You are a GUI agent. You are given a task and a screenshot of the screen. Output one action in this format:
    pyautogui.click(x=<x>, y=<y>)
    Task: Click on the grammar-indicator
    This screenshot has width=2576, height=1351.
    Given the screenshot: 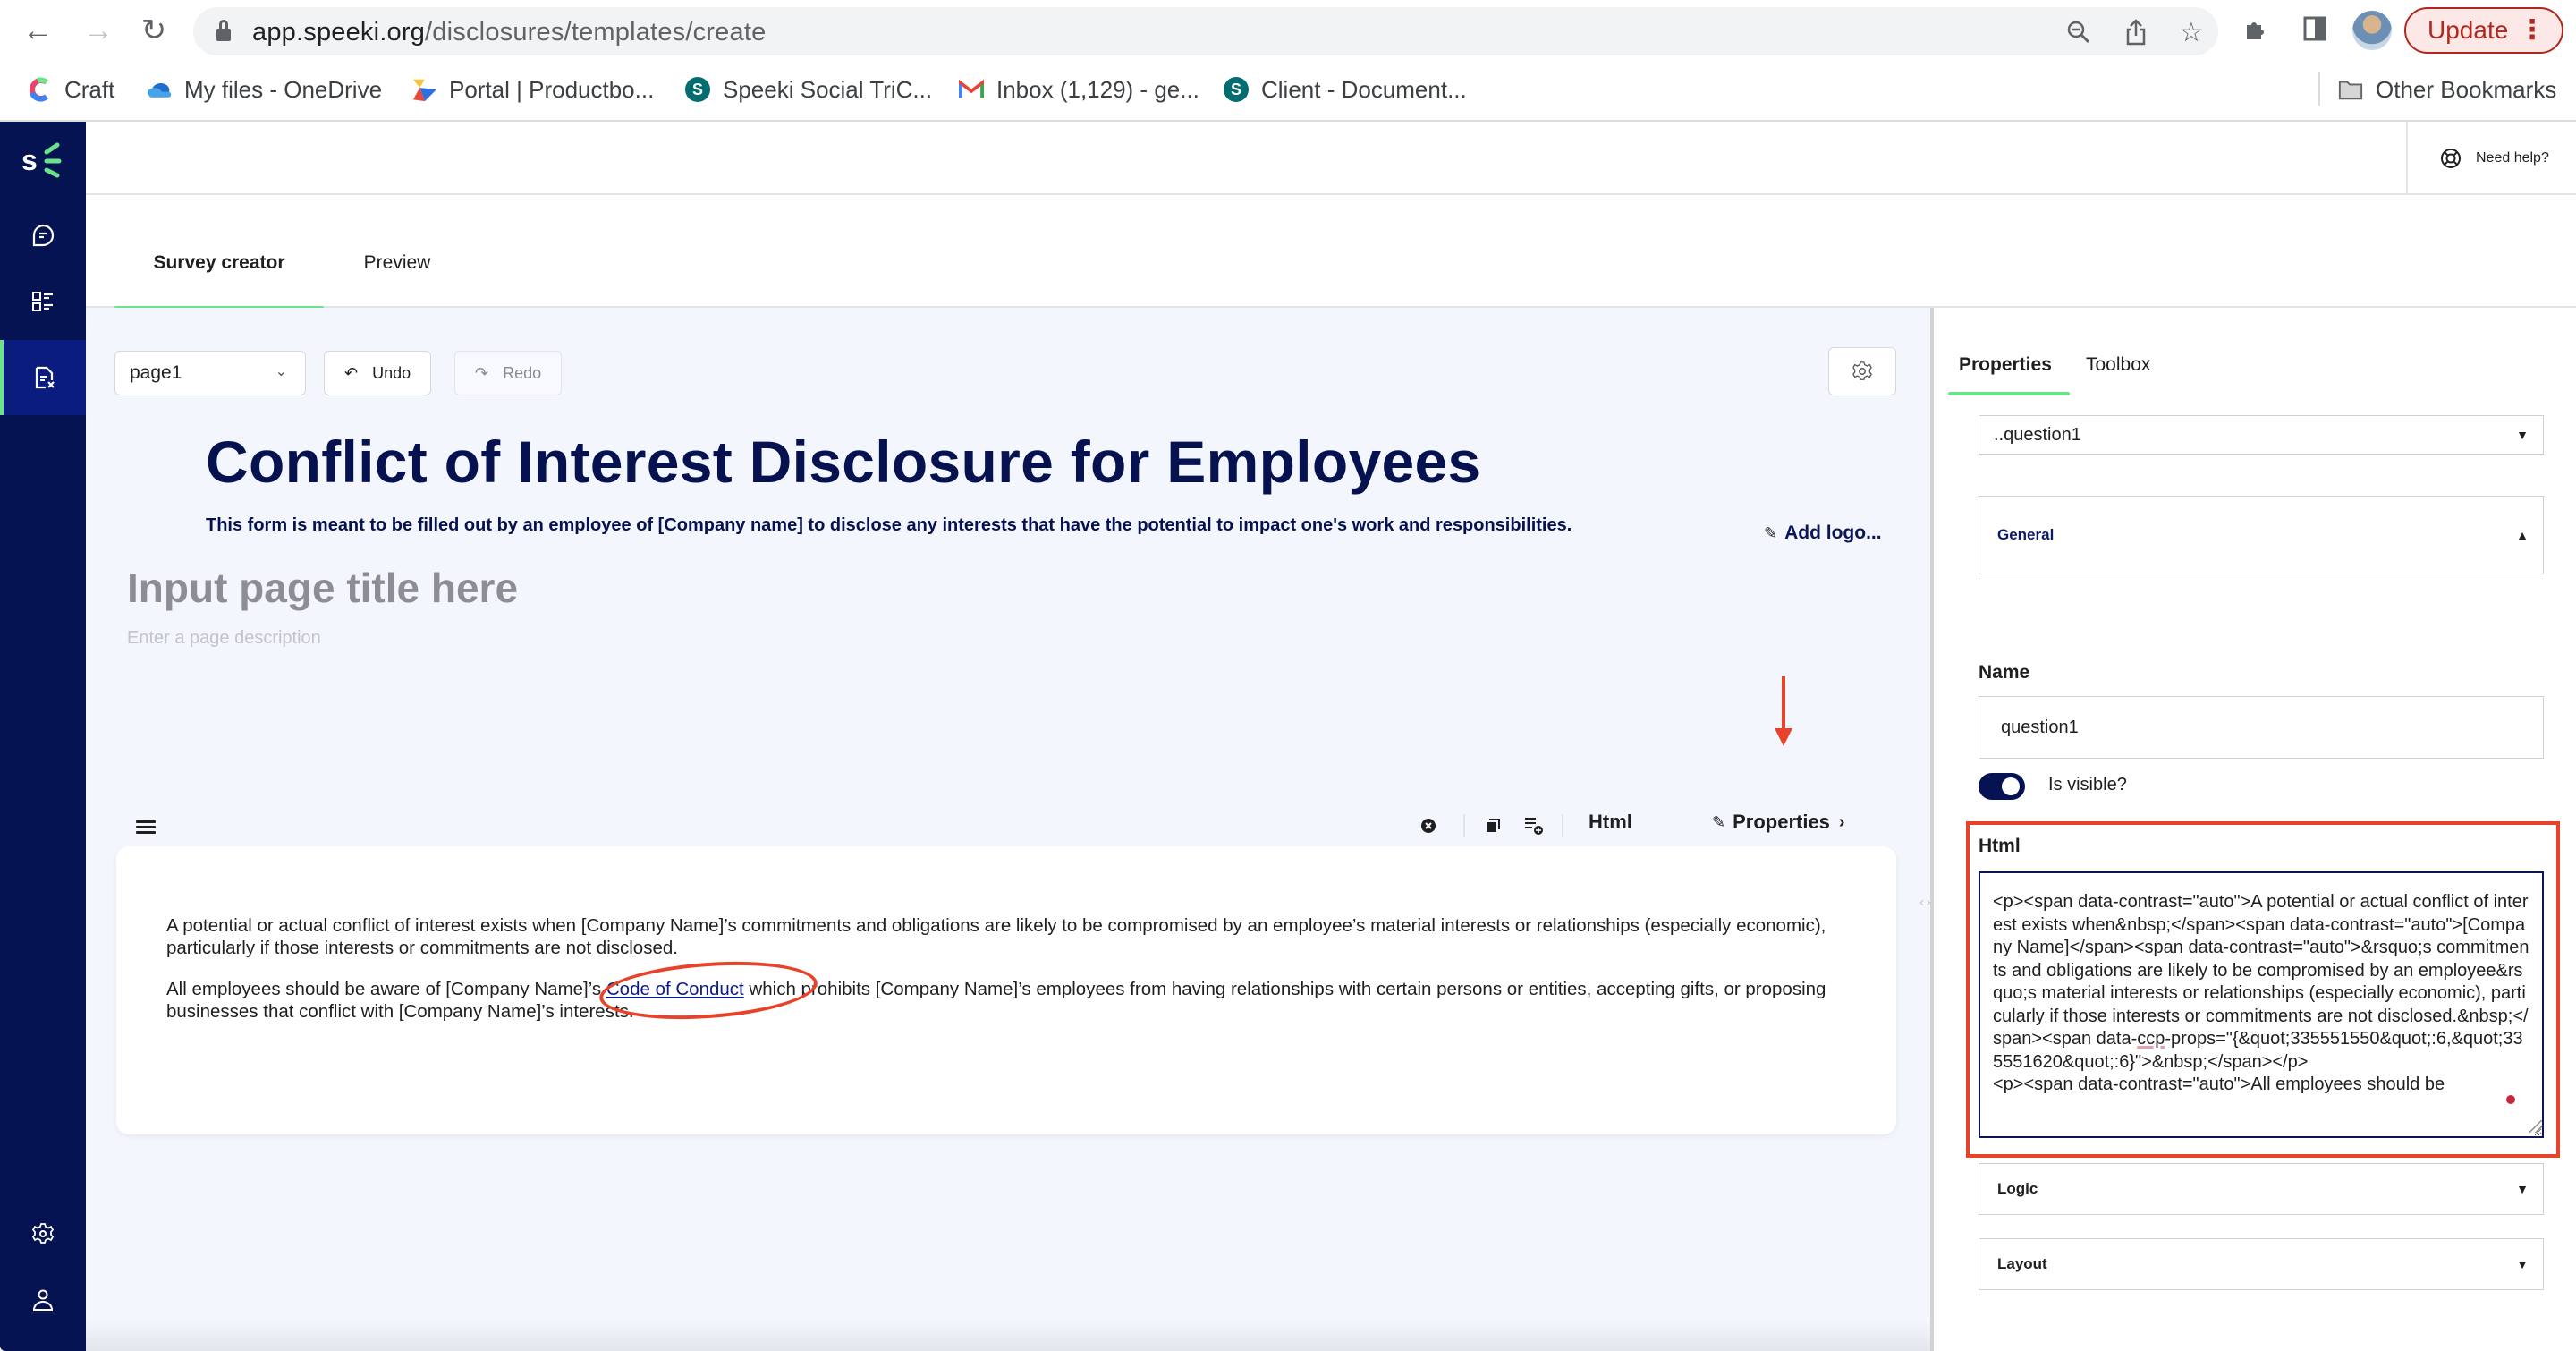 What is the action you would take?
    pyautogui.click(x=2510, y=1099)
    